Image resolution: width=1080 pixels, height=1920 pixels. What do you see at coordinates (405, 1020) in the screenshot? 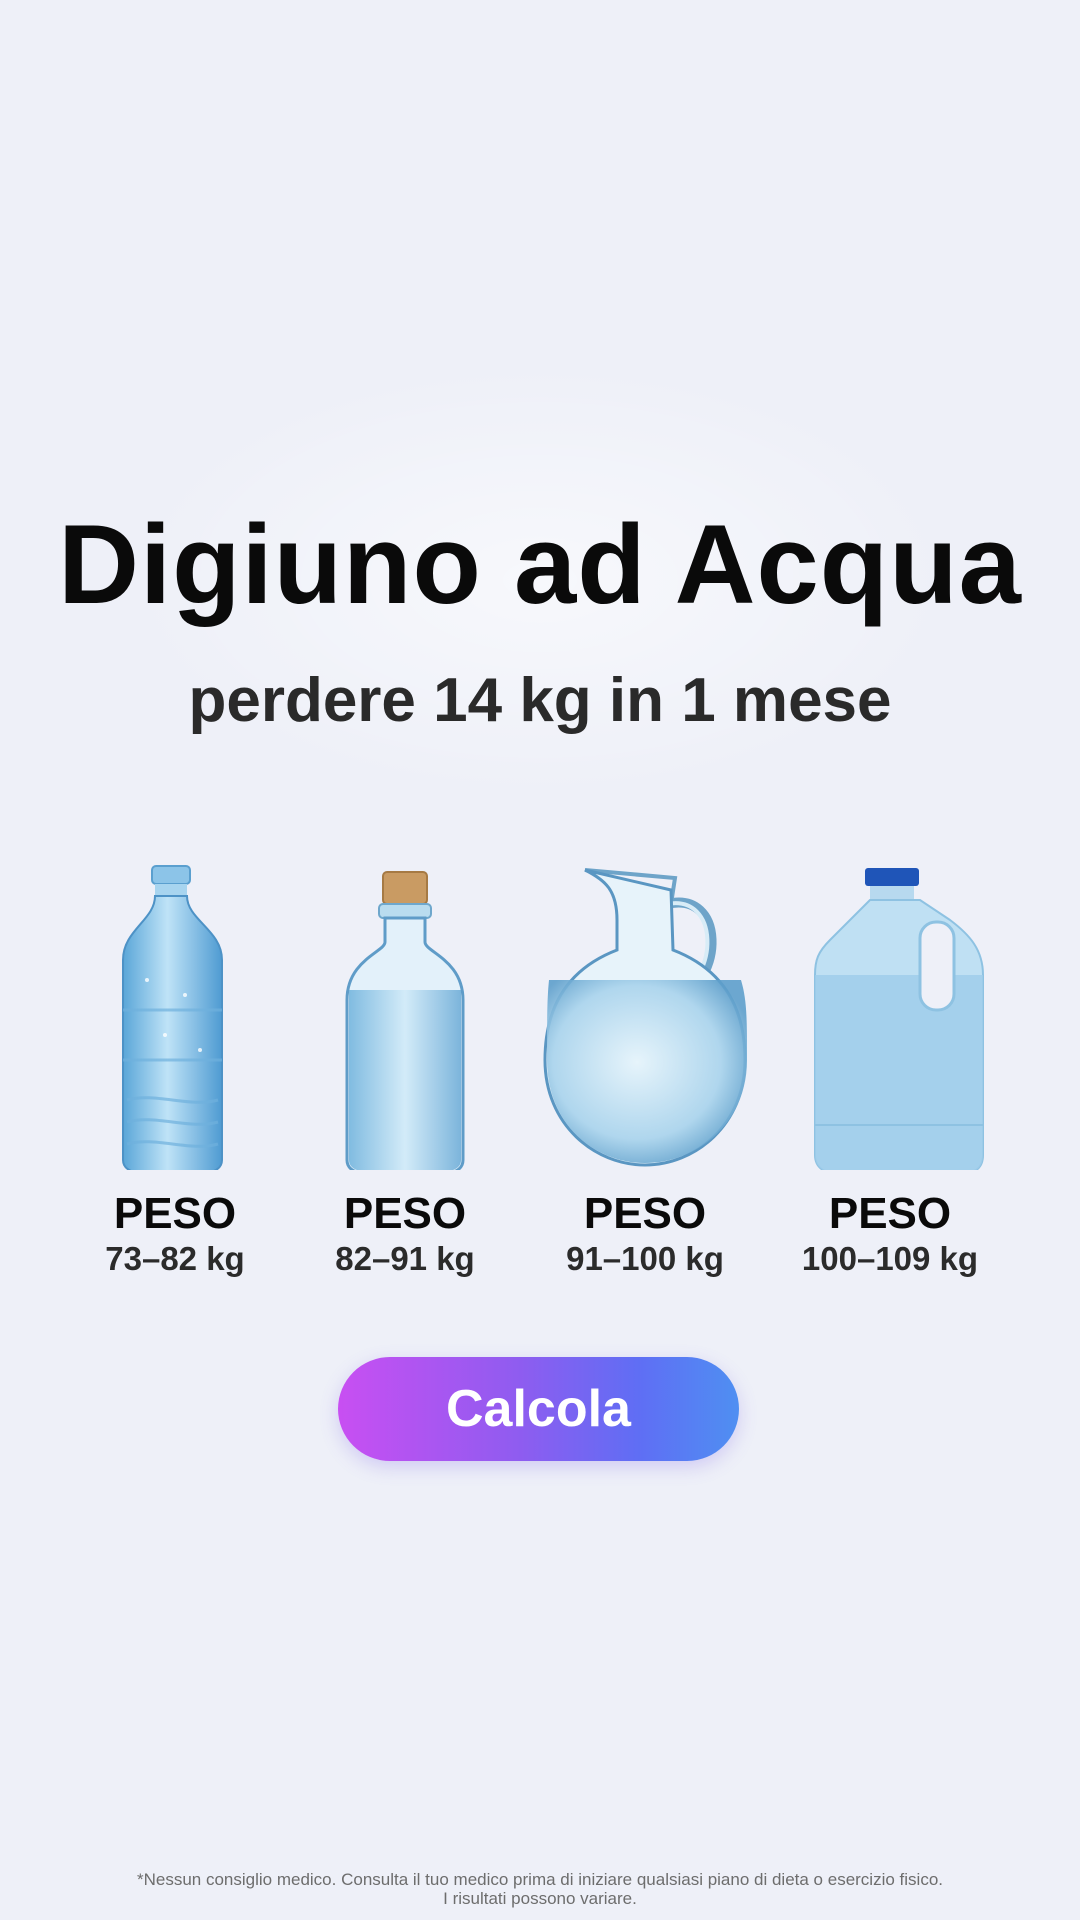
I see `cork-bottle-icon` at bounding box center [405, 1020].